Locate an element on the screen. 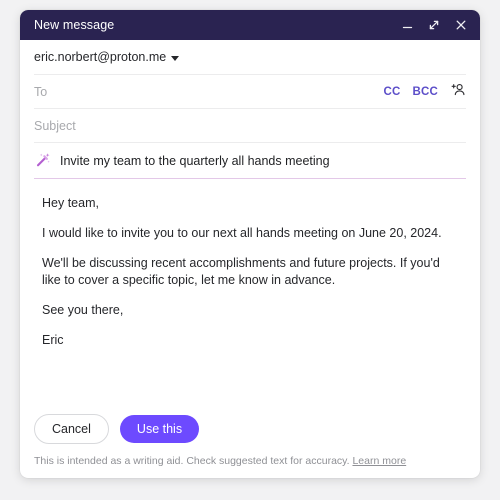 The image size is (500, 500). to-row: To CC BCC is located at coordinates (250, 92).